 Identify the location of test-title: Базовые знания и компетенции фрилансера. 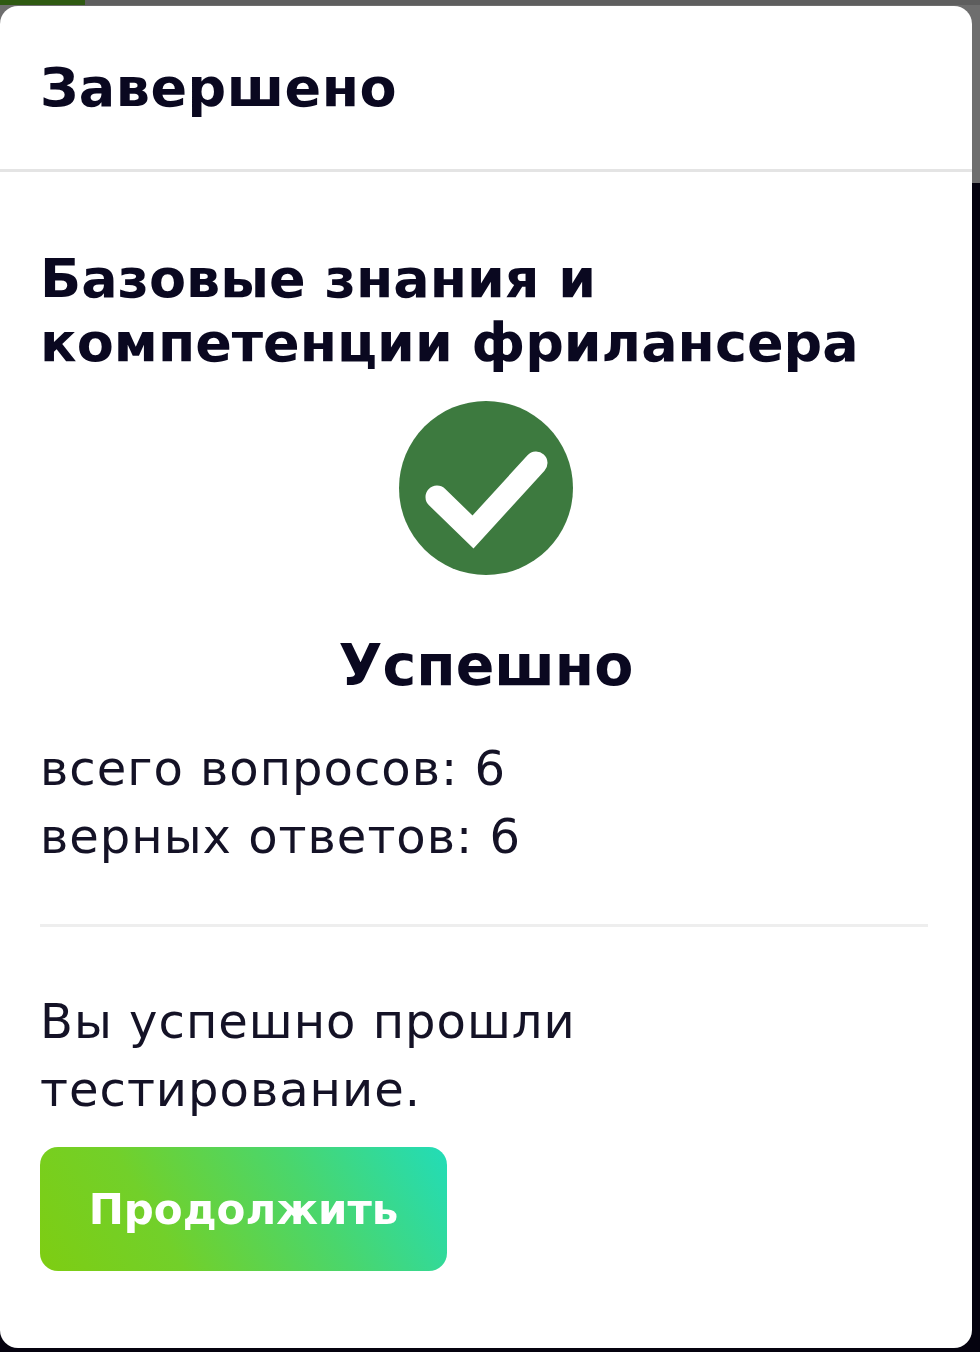
(450, 311).